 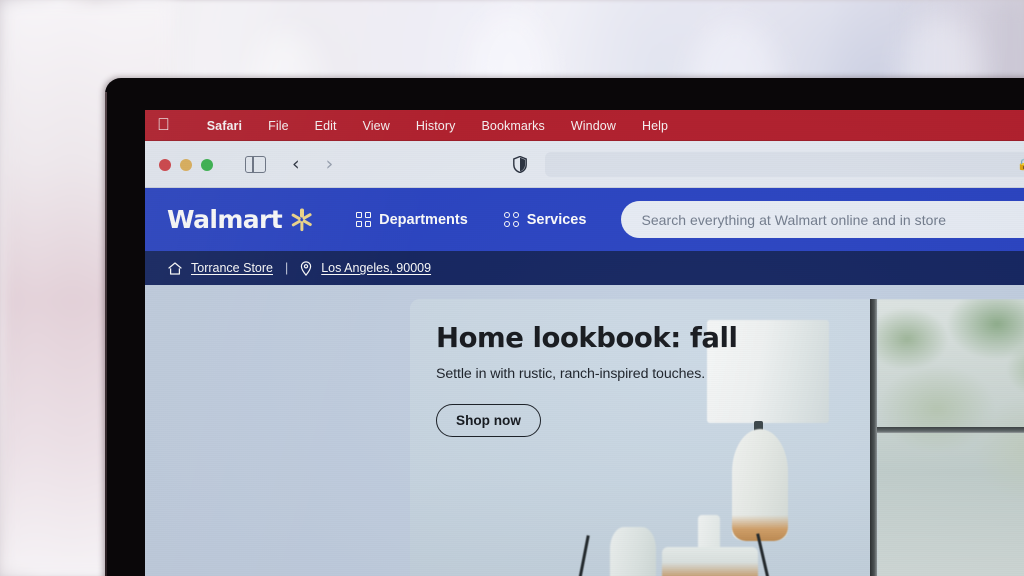 I want to click on walmart-wordmark: Walmart, so click(x=225, y=219).